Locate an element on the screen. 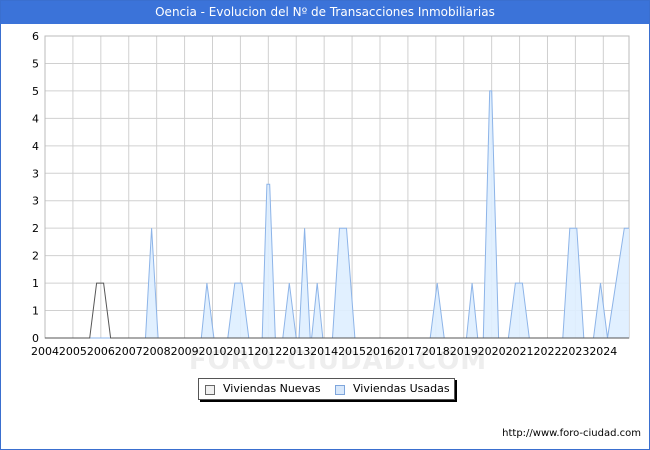  y-tick-label: 6 is located at coordinates (35, 36).